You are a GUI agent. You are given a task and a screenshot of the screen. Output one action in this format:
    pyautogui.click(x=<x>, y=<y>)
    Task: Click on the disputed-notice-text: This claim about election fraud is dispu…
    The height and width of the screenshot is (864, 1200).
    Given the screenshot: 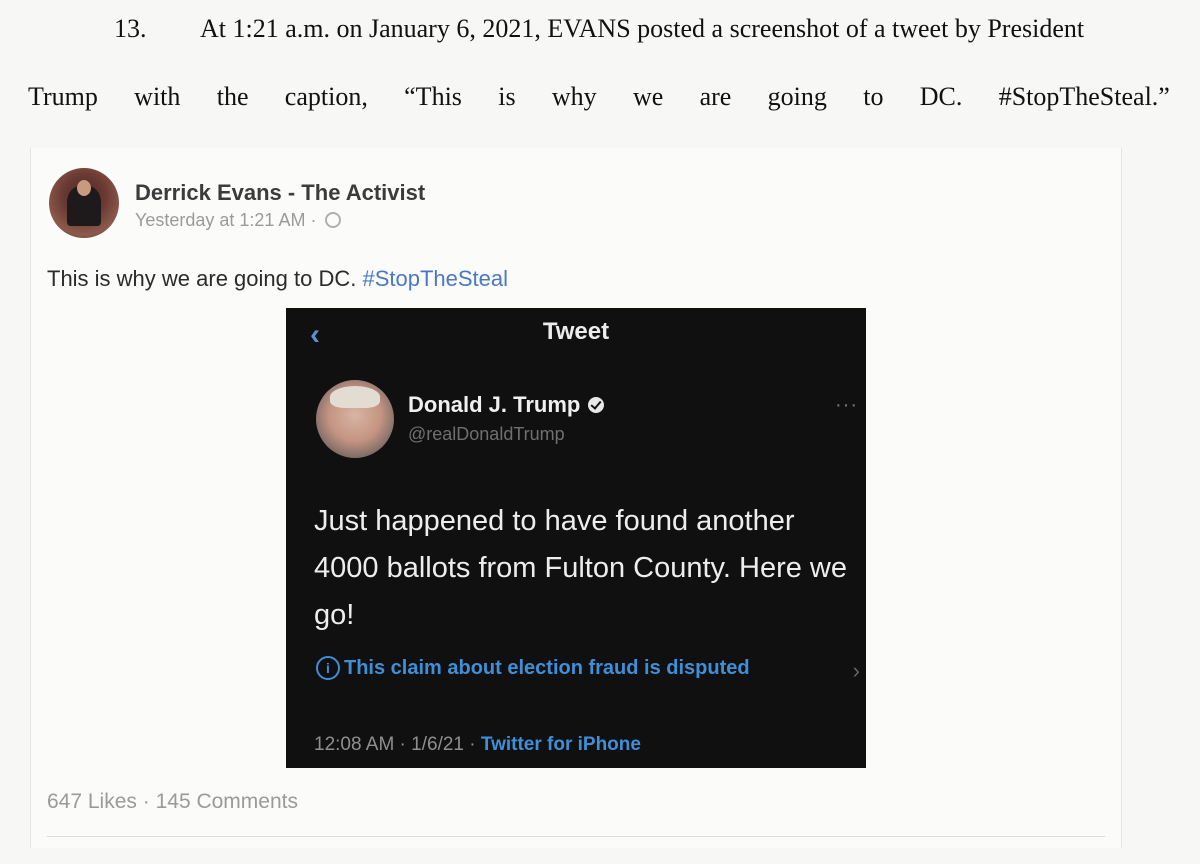 What is the action you would take?
    pyautogui.click(x=547, y=668)
    